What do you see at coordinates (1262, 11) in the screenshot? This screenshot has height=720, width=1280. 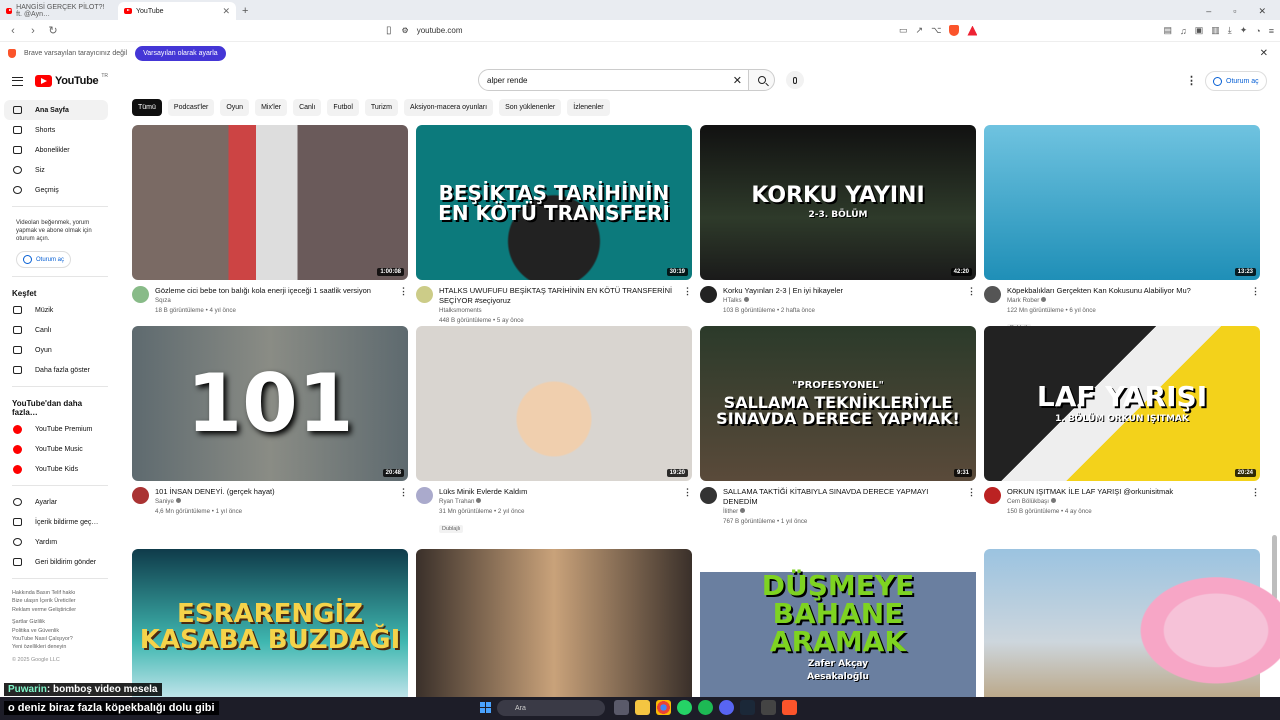 I see `close-window-icon: ✕` at bounding box center [1262, 11].